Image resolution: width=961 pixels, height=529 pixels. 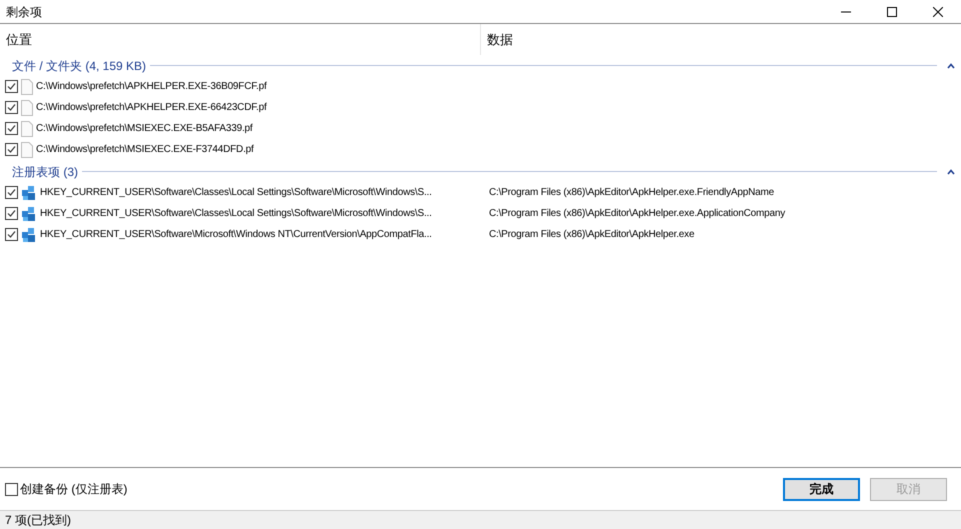 What do you see at coordinates (631, 193) in the screenshot?
I see `data-cell-text: C:\Program Files (x86)\ApkEditor\ApkHelper.exe.FriendlyAppName` at bounding box center [631, 193].